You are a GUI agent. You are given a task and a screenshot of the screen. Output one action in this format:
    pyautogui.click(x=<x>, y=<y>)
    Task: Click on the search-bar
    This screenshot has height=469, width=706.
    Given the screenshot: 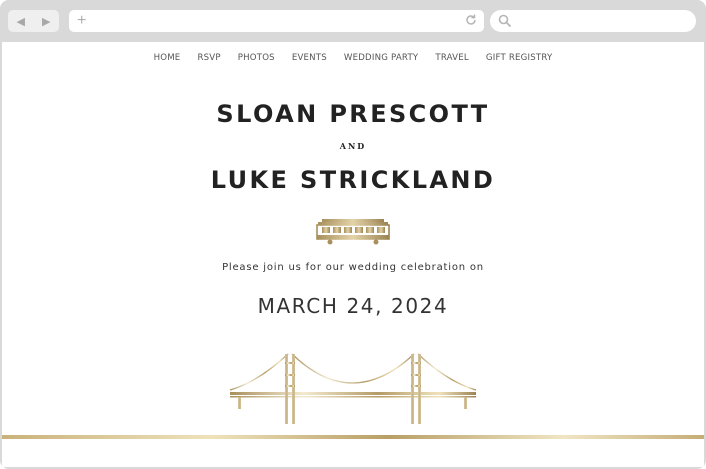 What is the action you would take?
    pyautogui.click(x=593, y=21)
    